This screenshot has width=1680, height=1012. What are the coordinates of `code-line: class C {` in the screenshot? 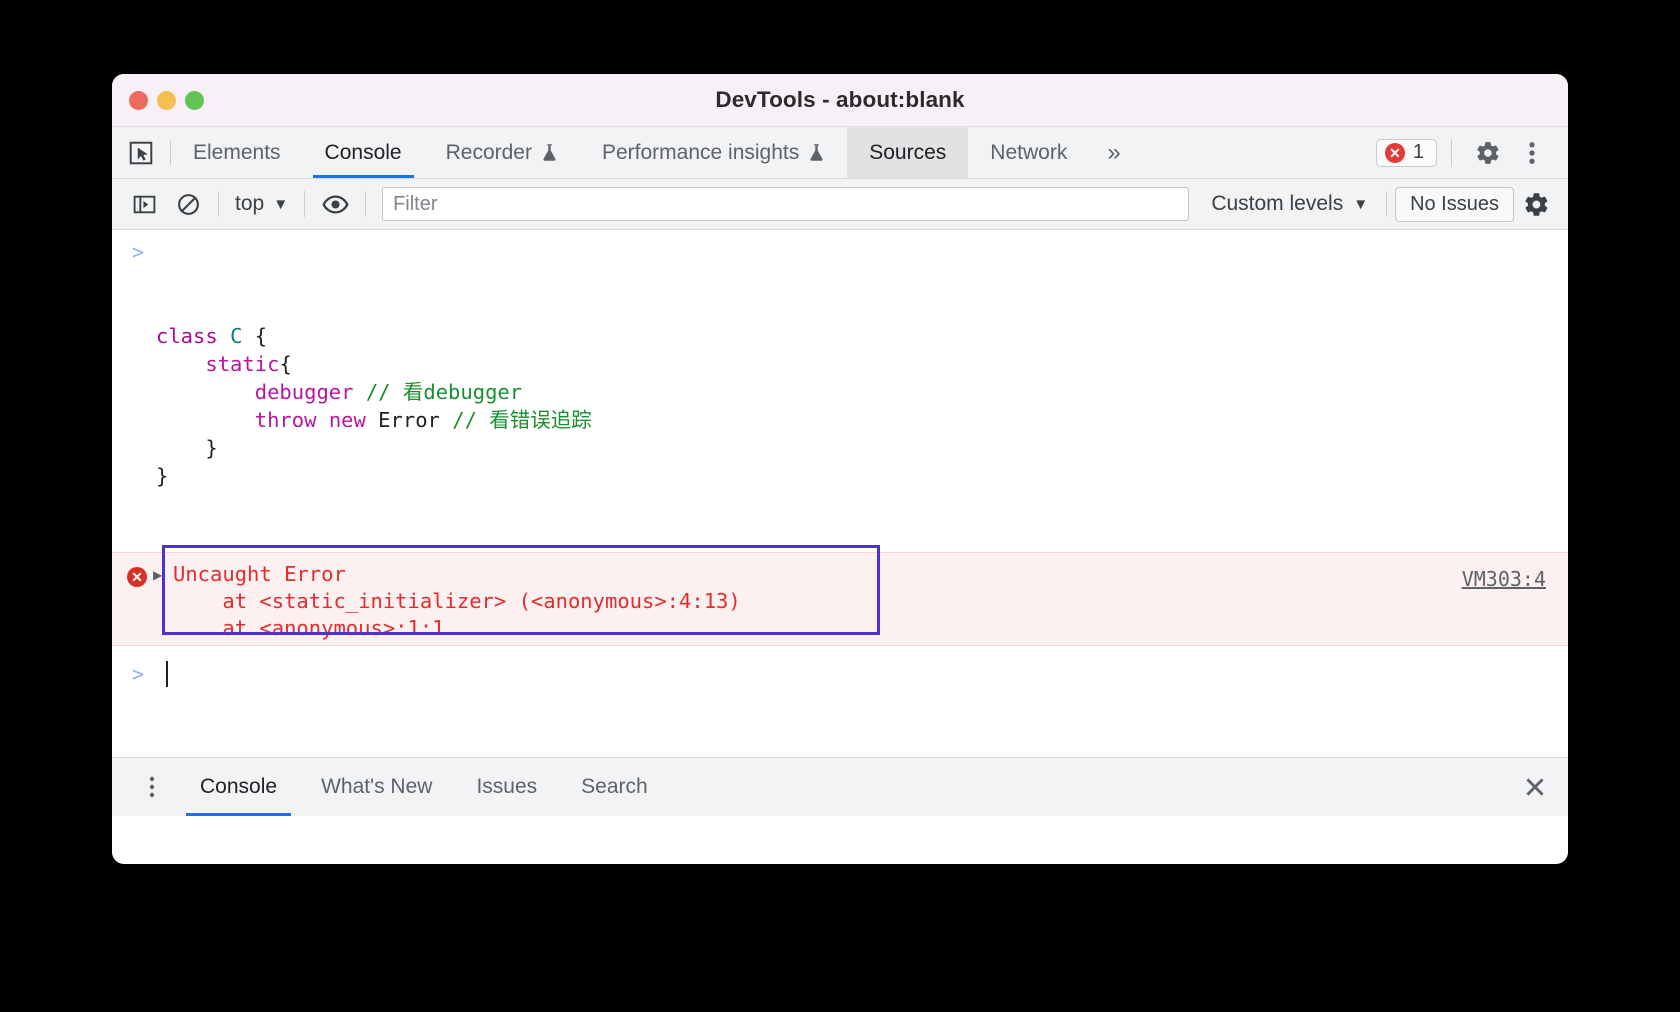 It's located at (840, 336).